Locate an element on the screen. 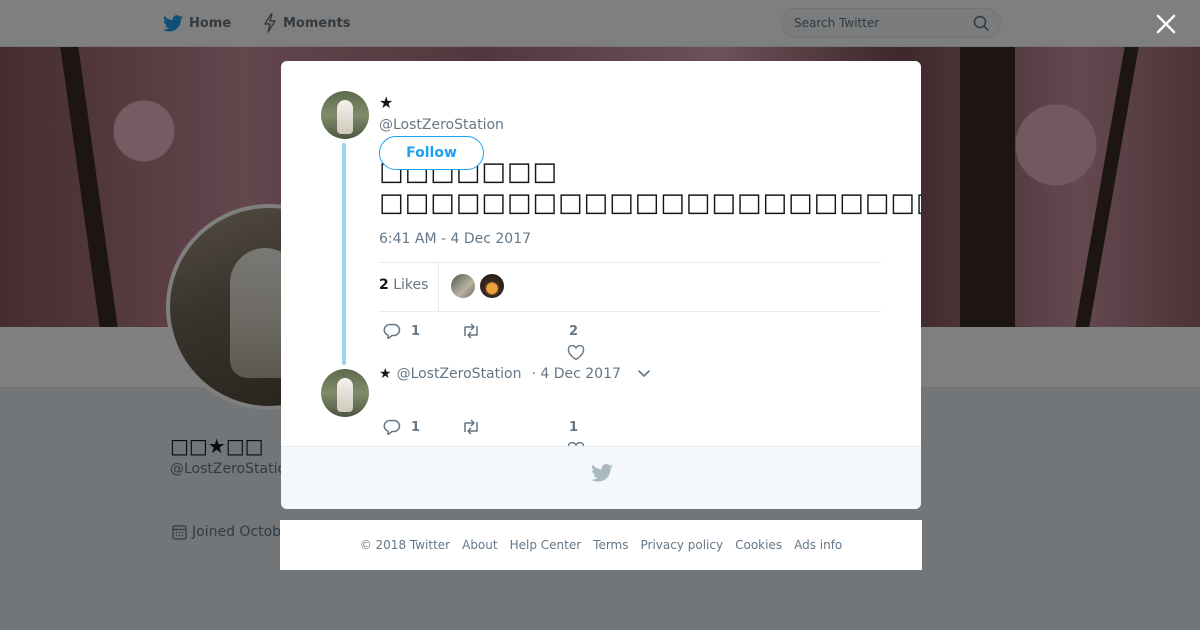 The width and height of the screenshot is (1200, 630). like-count: 1 is located at coordinates (574, 427).